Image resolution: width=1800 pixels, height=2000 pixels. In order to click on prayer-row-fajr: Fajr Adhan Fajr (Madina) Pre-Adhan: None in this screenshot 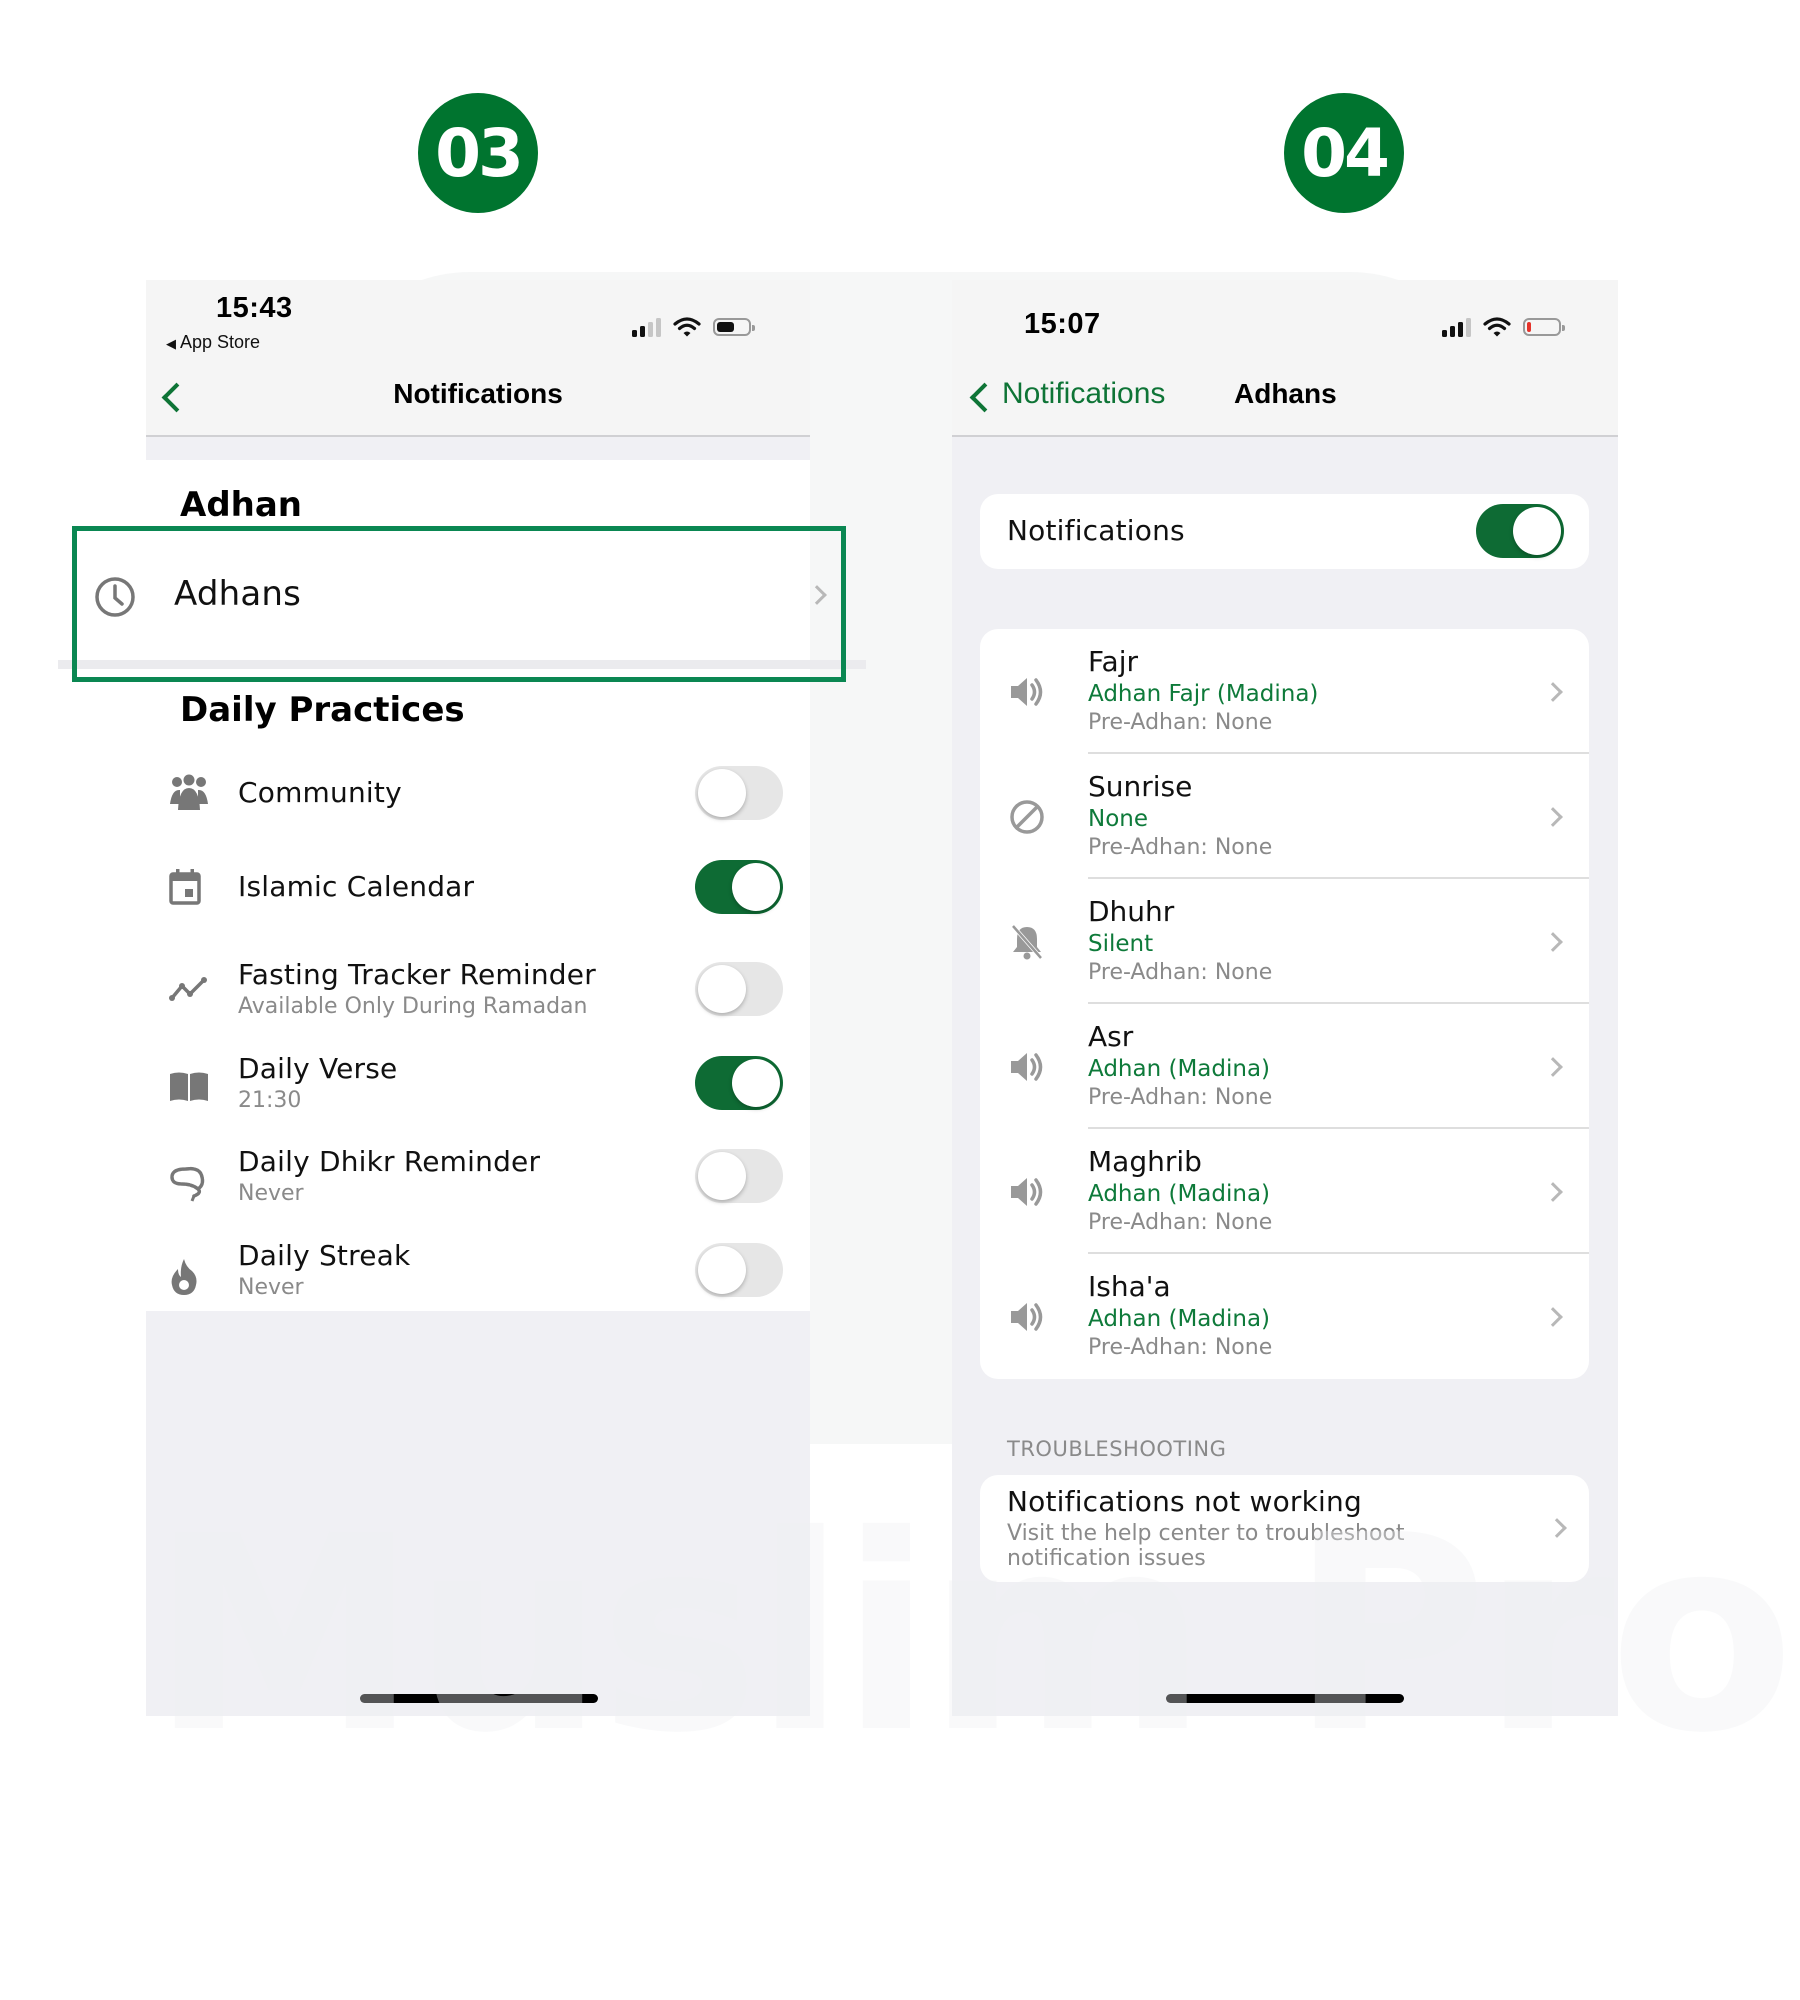, I will do `click(1284, 691)`.